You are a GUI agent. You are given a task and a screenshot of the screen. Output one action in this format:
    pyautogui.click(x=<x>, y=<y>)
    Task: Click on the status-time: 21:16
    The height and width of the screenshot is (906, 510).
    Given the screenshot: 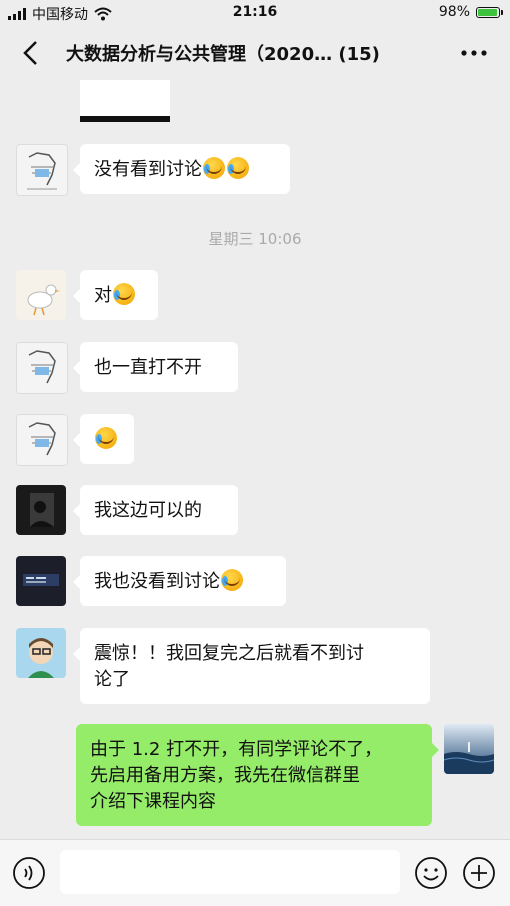 What is the action you would take?
    pyautogui.click(x=255, y=12)
    